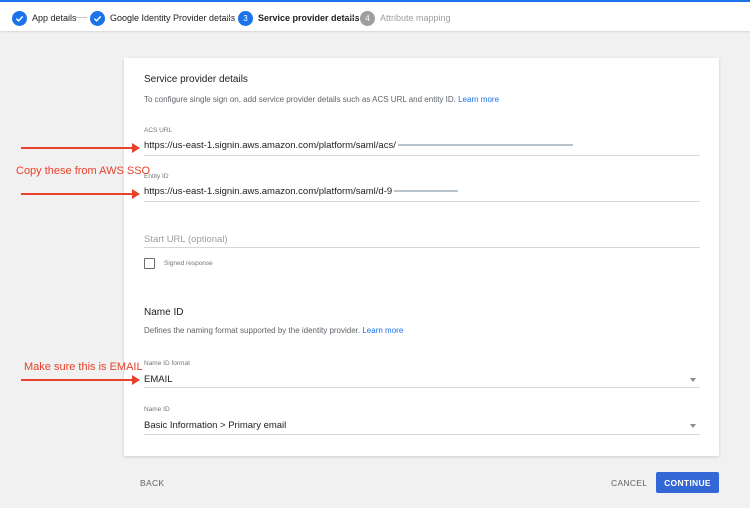 The height and width of the screenshot is (508, 750). I want to click on cancel-button: CANCEL, so click(629, 483).